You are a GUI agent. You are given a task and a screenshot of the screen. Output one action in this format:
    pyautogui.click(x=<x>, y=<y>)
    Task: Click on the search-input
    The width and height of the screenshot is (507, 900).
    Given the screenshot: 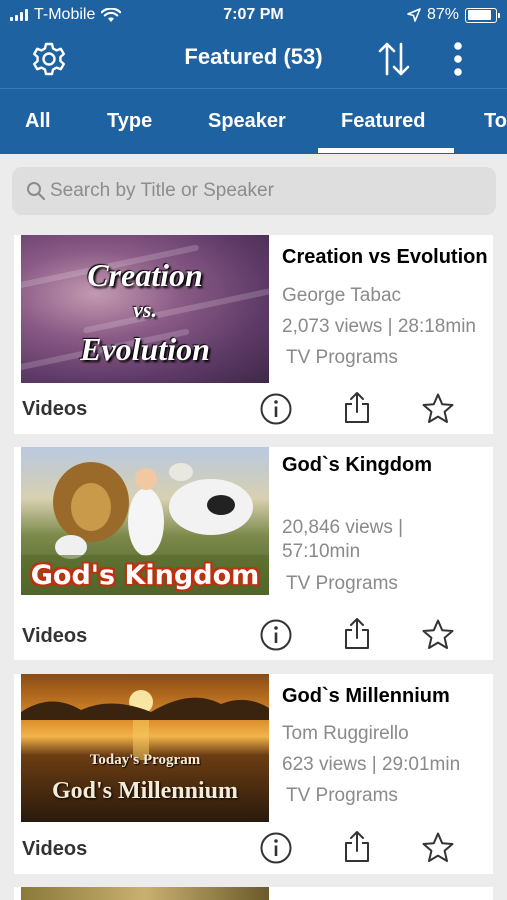 What is the action you would take?
    pyautogui.click(x=265, y=191)
    